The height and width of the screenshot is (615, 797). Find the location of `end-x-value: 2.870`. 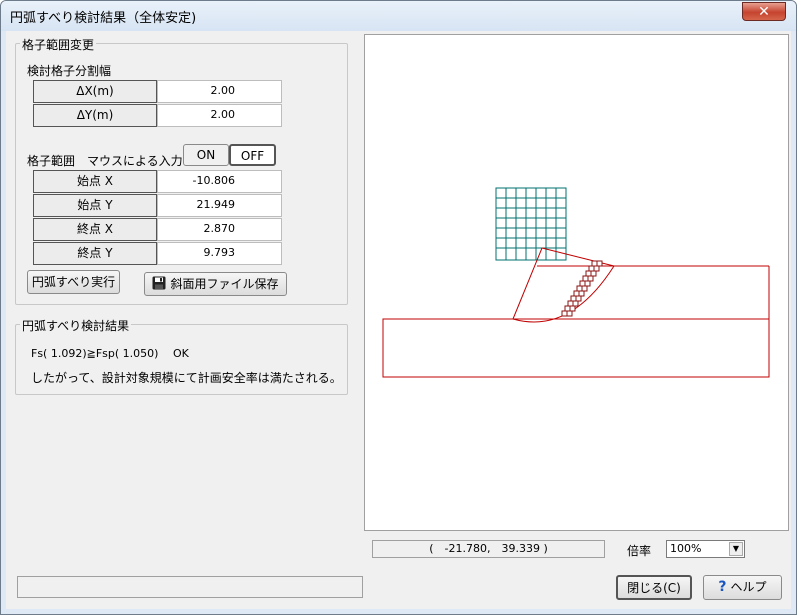

end-x-value: 2.870 is located at coordinates (219, 229).